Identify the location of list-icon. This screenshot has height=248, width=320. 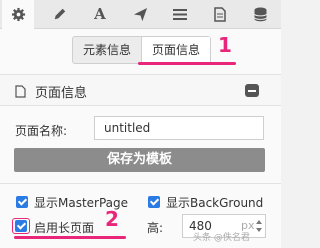
(180, 14).